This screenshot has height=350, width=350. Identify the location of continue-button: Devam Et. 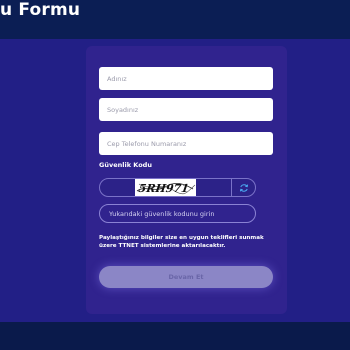
(186, 277).